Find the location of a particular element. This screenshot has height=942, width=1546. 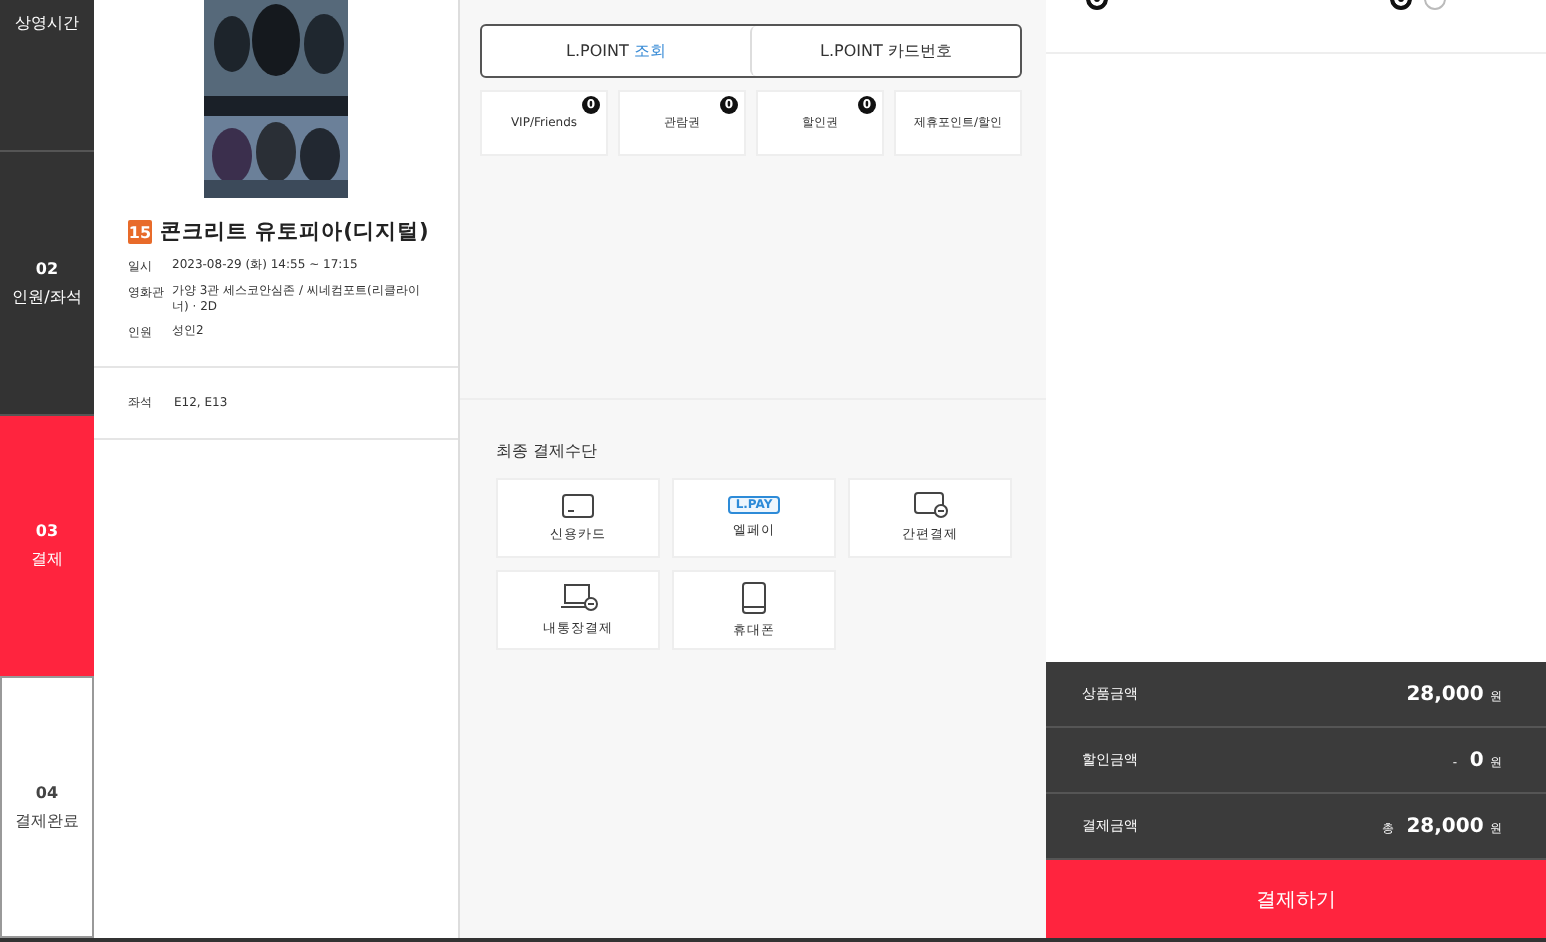

step-tab: 02 인원/좌석 is located at coordinates (47, 284).